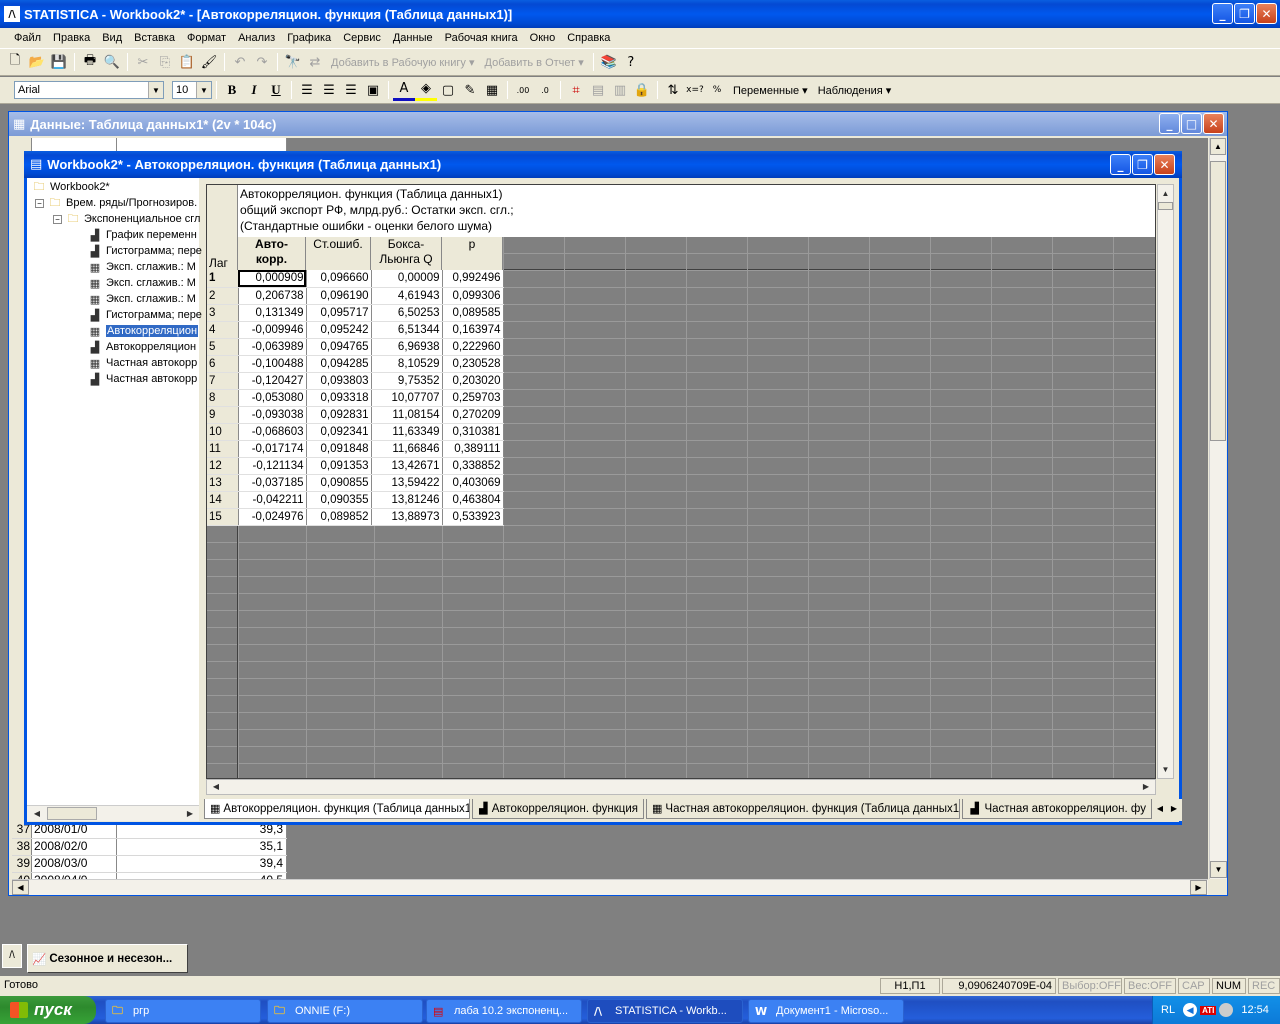 Image resolution: width=1280 pixels, height=1024 pixels. What do you see at coordinates (329, 90) in the screenshot?
I see `align-center-icon: ☰` at bounding box center [329, 90].